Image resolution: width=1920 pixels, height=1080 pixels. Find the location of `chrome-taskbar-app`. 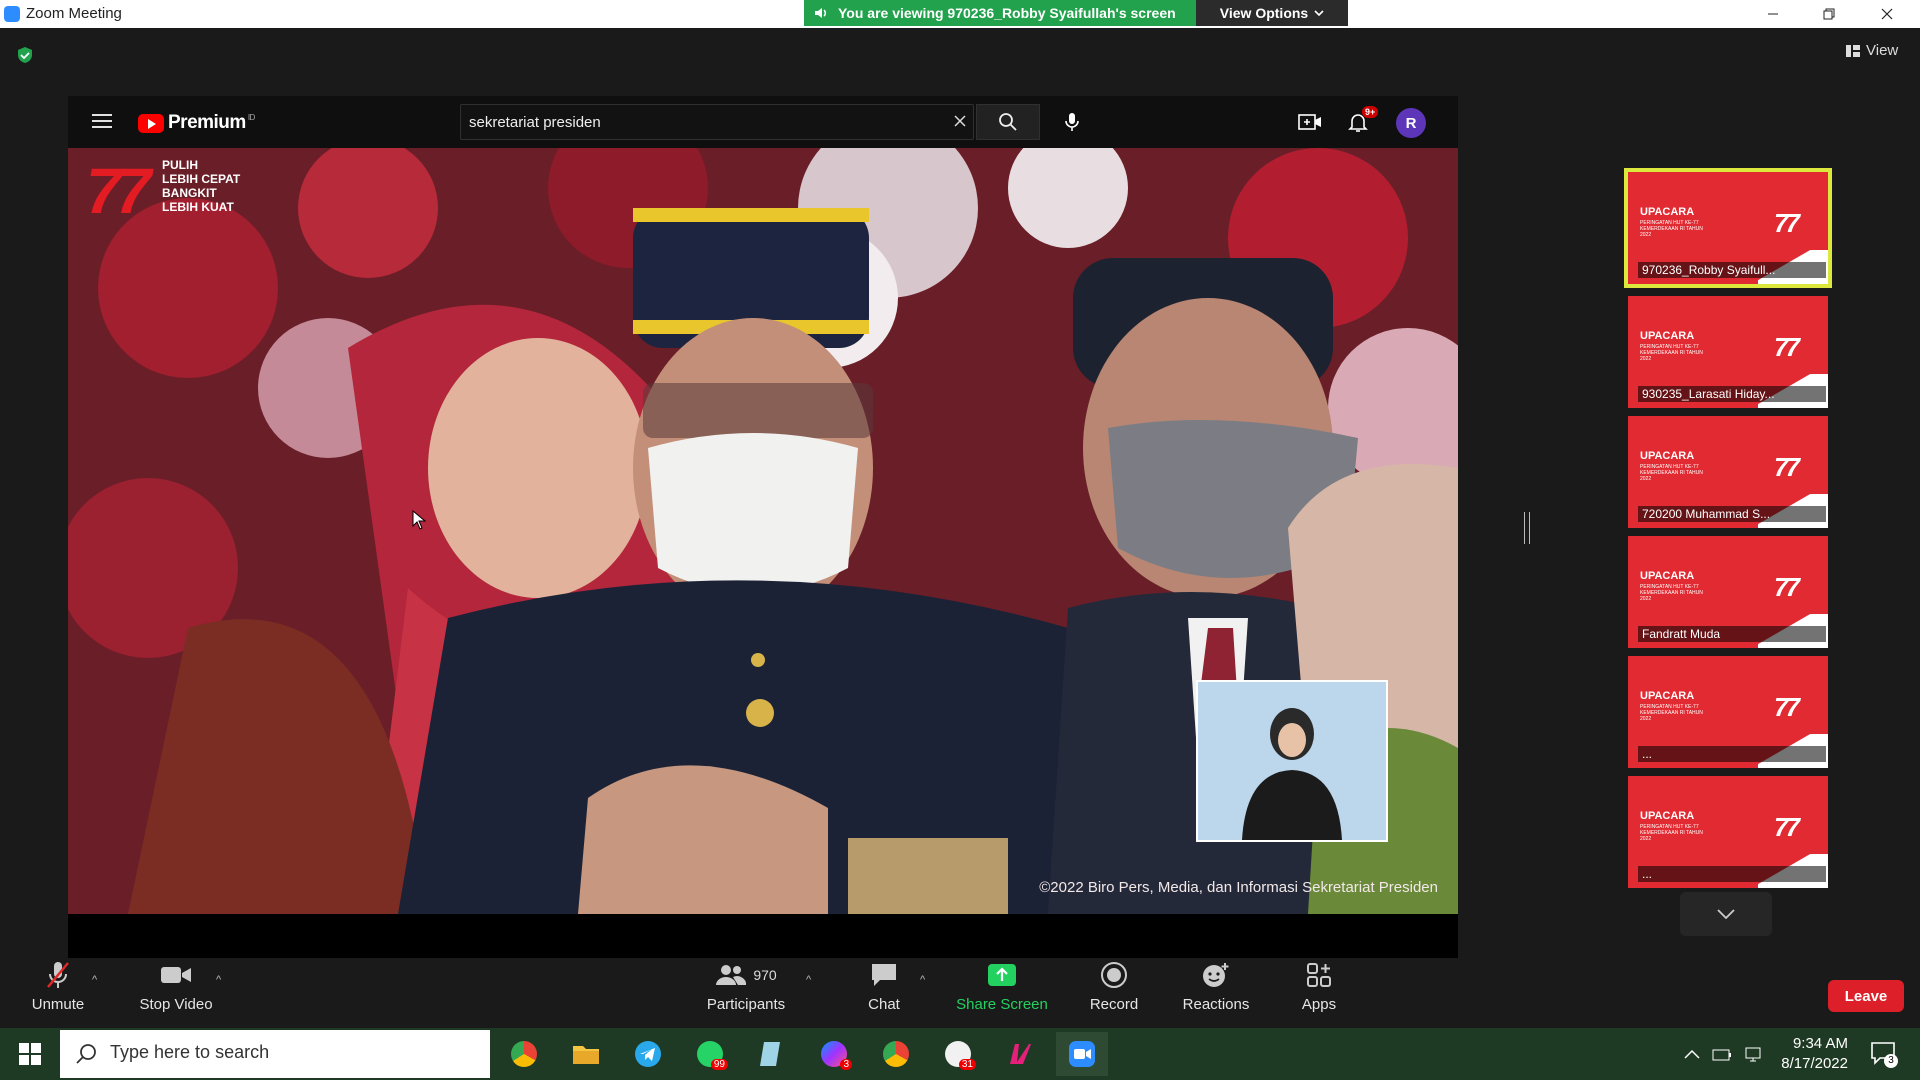

chrome-taskbar-app is located at coordinates (524, 1054).